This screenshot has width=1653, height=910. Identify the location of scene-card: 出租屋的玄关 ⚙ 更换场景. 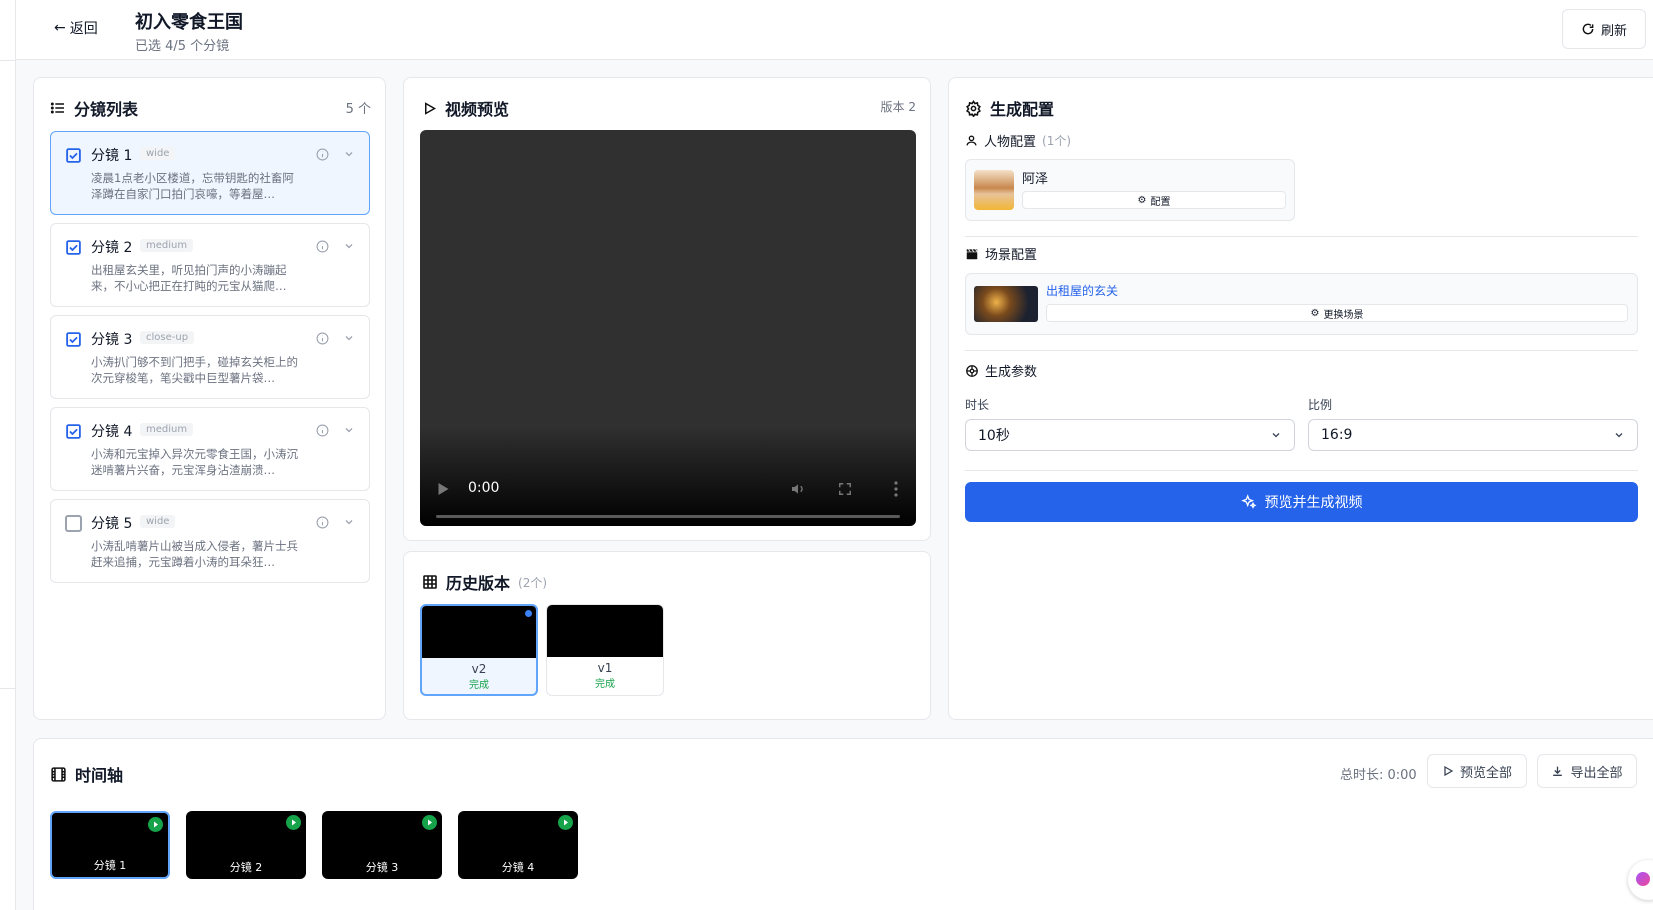
(1301, 304).